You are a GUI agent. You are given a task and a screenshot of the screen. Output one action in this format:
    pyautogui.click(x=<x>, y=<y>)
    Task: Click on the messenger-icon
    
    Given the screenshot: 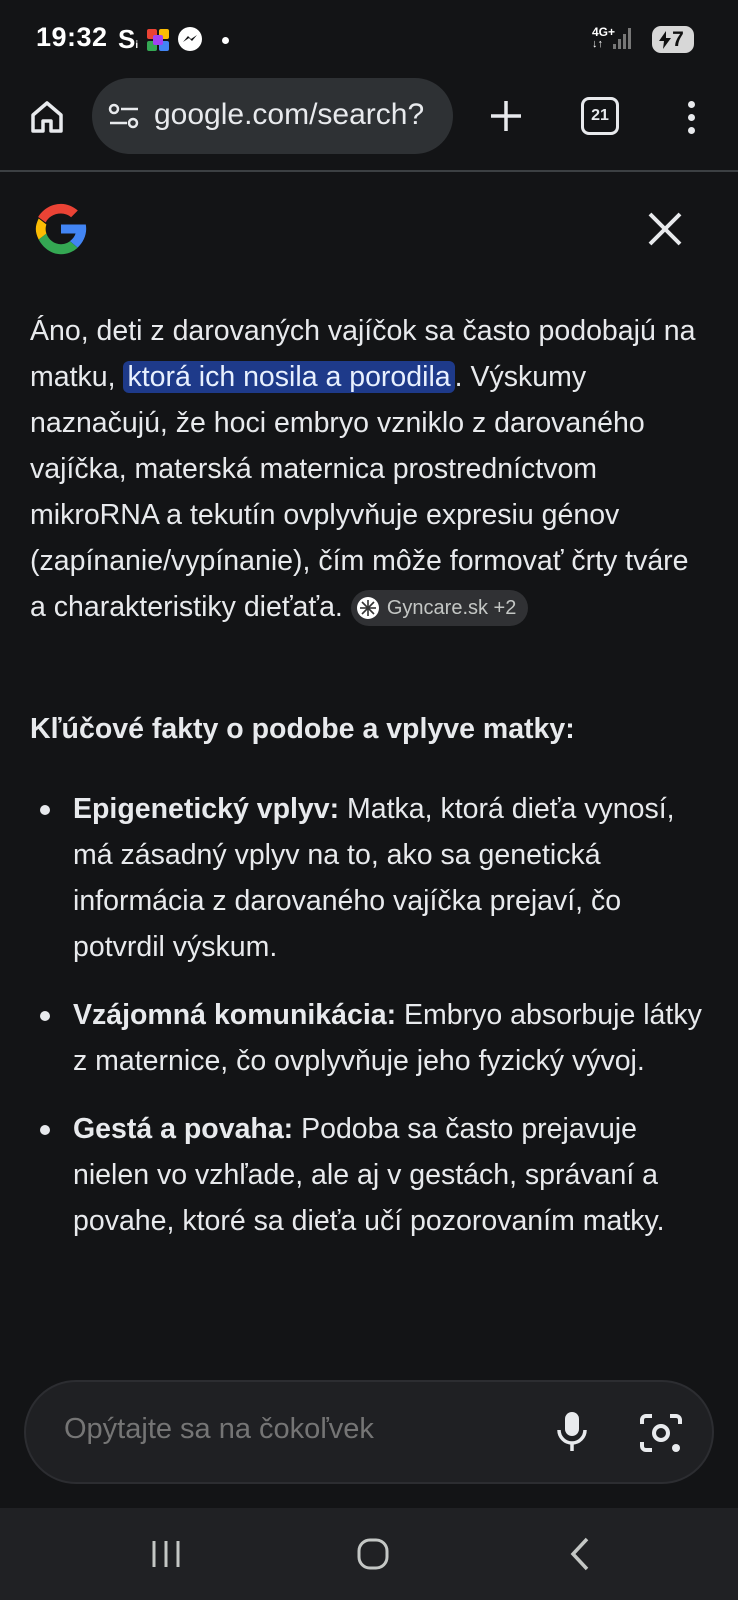 What is the action you would take?
    pyautogui.click(x=190, y=39)
    